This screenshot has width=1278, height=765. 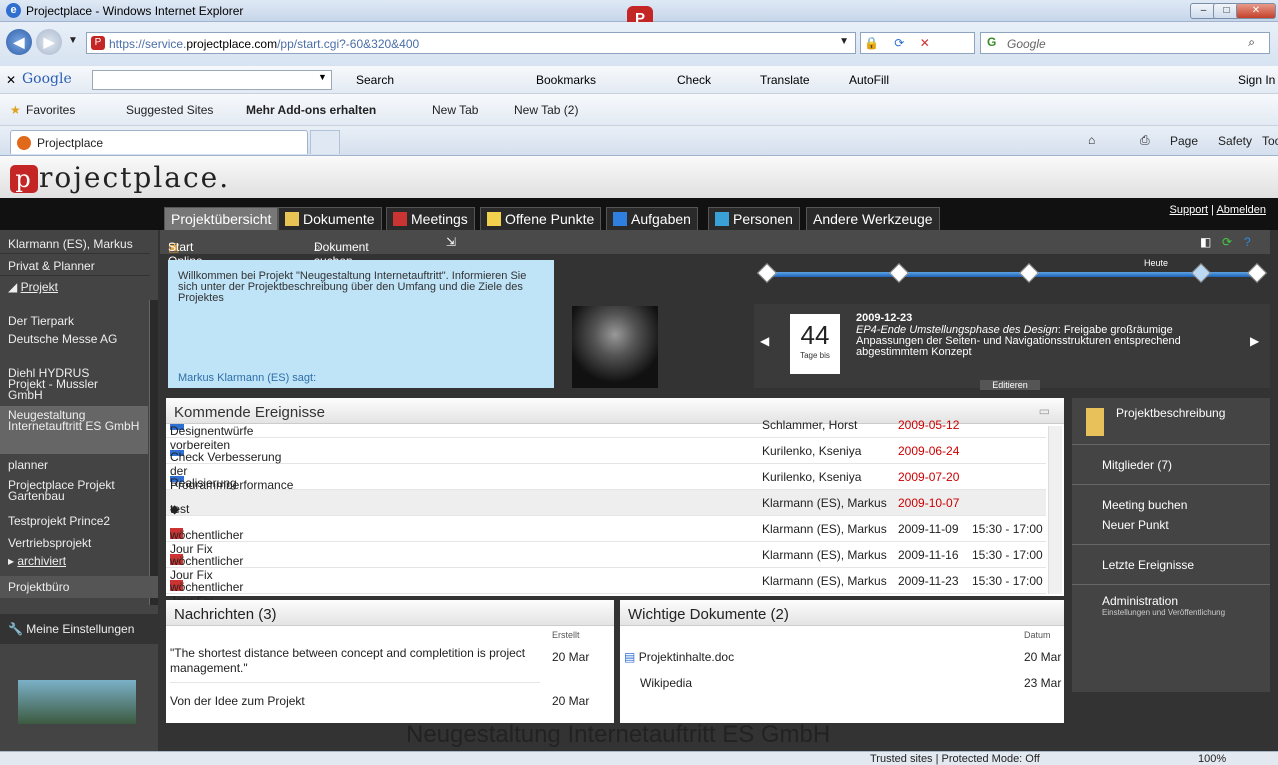 What do you see at coordinates (221, 218) in the screenshot?
I see `tab-projektuebersicht: Projektübersicht` at bounding box center [221, 218].